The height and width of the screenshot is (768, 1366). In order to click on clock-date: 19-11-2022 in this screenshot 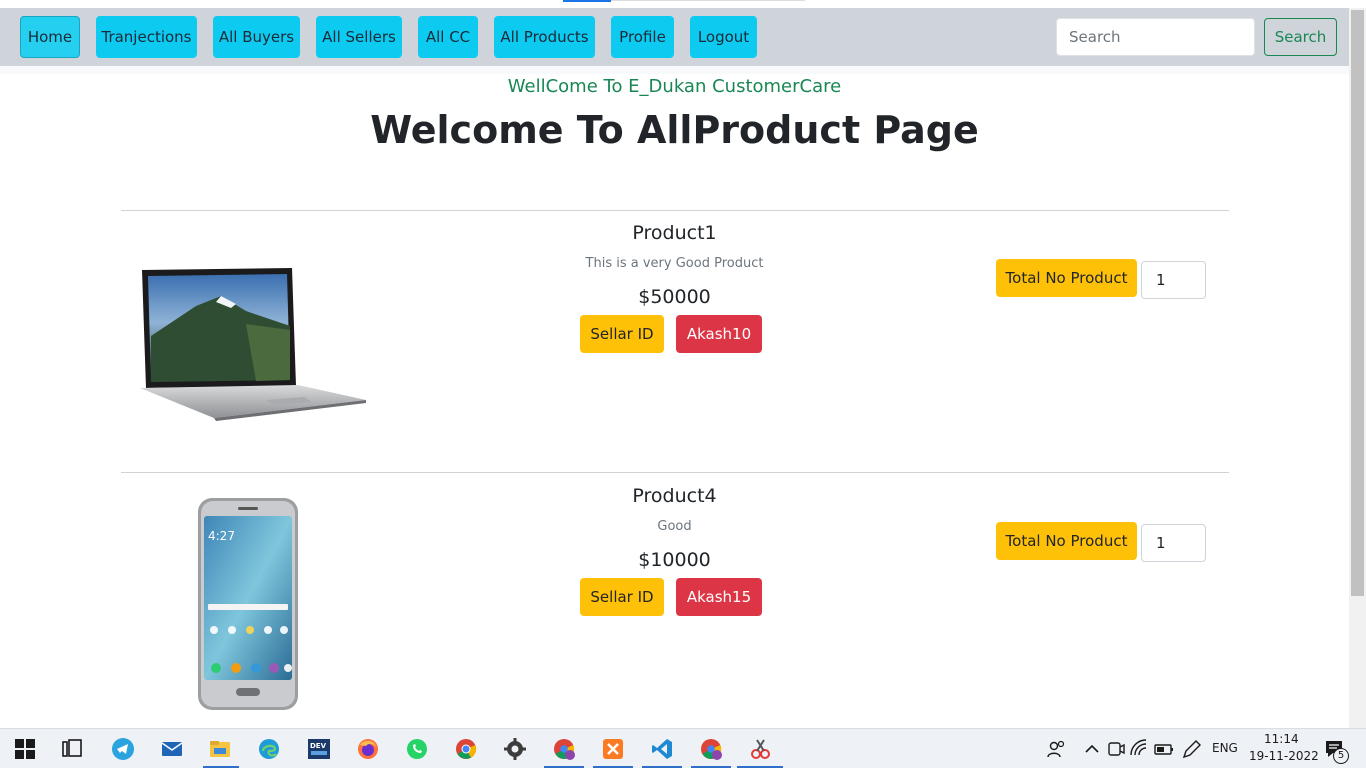, I will do `click(1284, 756)`.